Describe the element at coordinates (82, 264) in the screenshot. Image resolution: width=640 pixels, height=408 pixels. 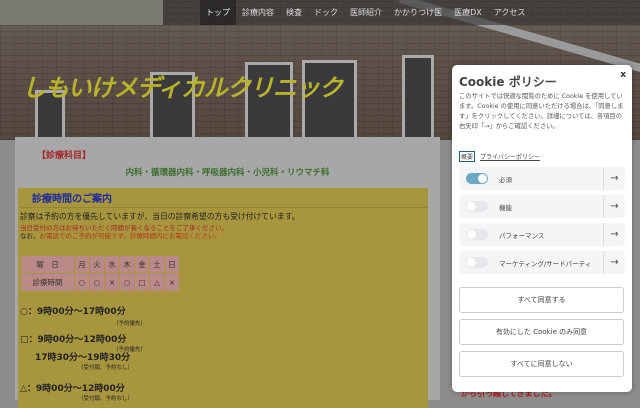
I see `table-cell: 月` at that location.